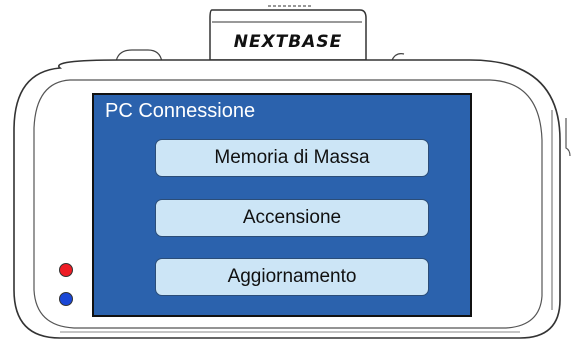  What do you see at coordinates (288, 42) in the screenshot?
I see `brand-logo: NEXTBASE` at bounding box center [288, 42].